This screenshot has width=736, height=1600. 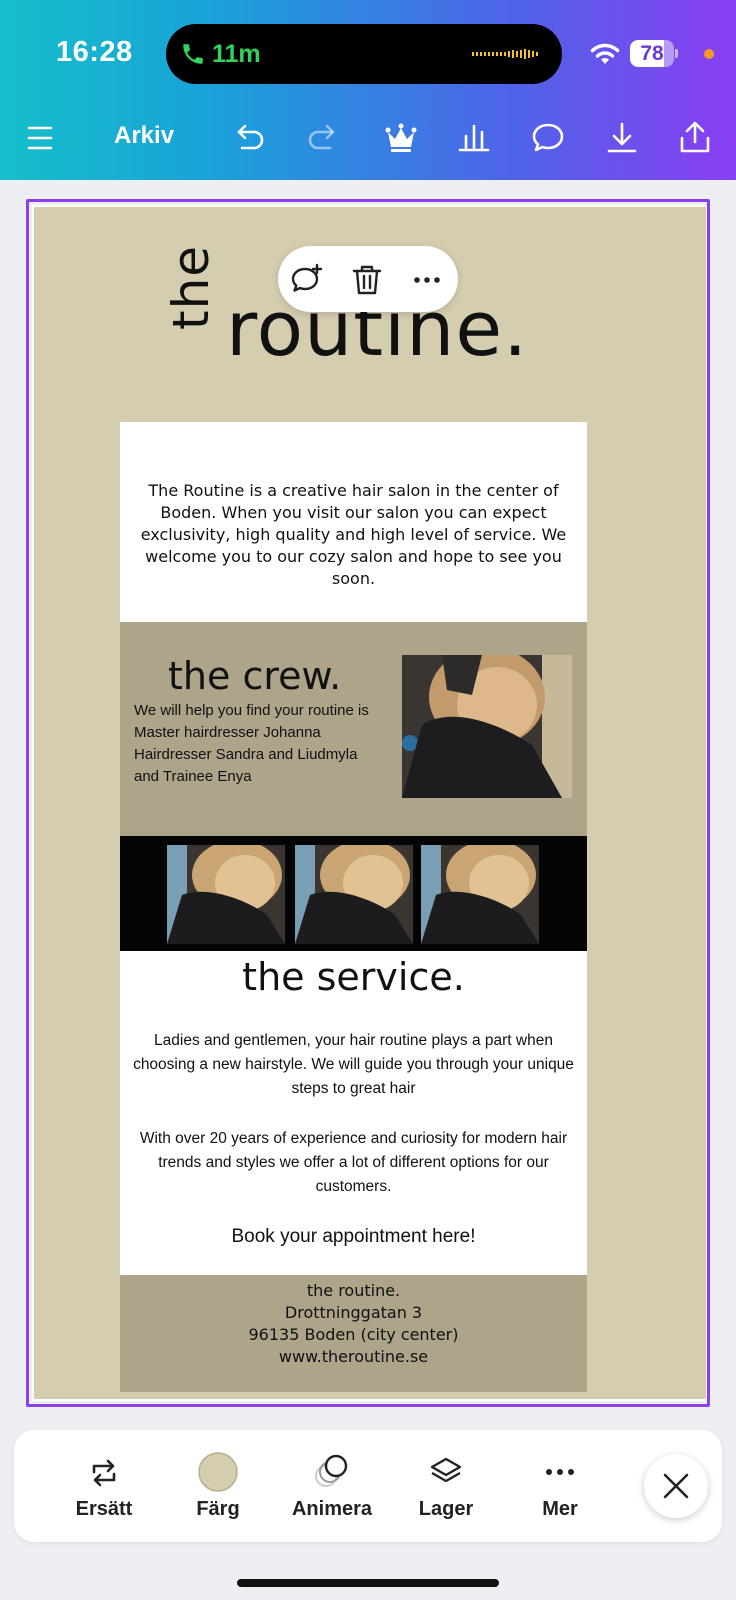 What do you see at coordinates (560, 1487) in the screenshot?
I see `more-button: Mer` at bounding box center [560, 1487].